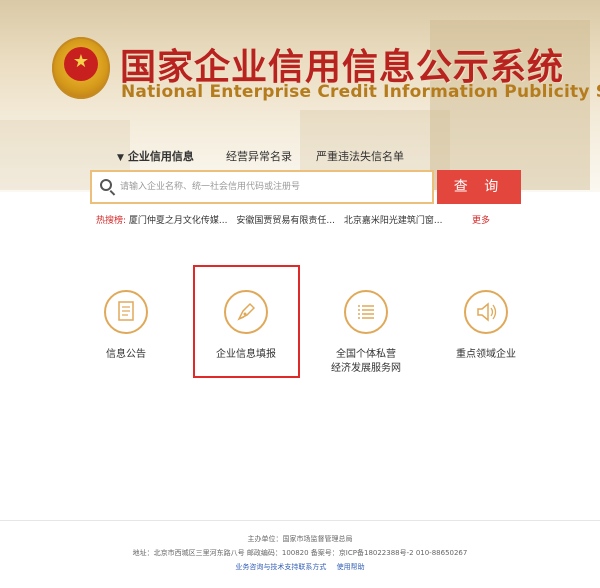 The image size is (600, 588). Describe the element at coordinates (120, 158) in the screenshot. I see `triangle-down-icon: ▼` at that location.